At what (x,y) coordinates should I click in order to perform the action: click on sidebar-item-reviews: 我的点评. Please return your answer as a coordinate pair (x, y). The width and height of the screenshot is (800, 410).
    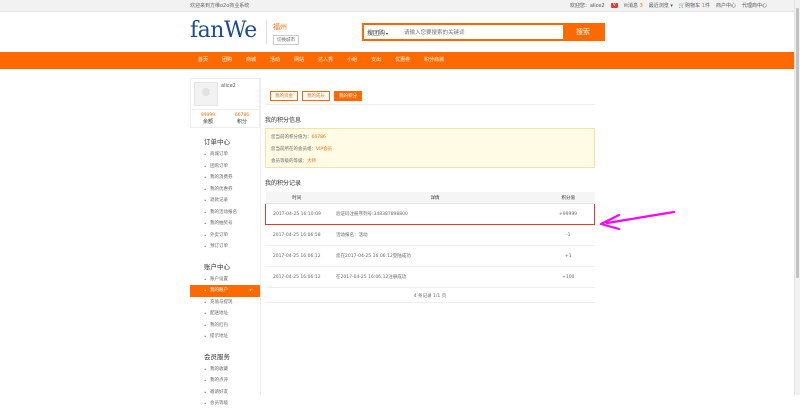
    Looking at the image, I should click on (225, 381).